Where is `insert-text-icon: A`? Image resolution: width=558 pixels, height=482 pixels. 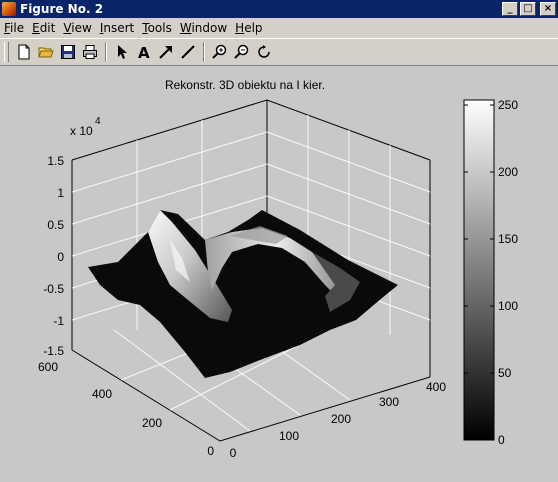
insert-text-icon: A is located at coordinates (144, 52).